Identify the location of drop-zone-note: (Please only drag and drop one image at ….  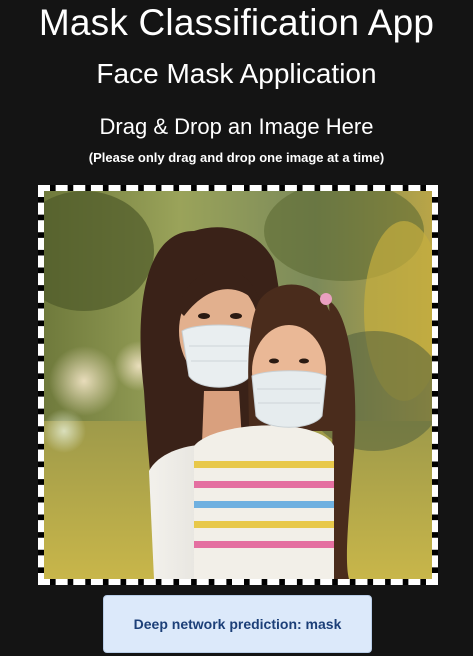
(236, 157).